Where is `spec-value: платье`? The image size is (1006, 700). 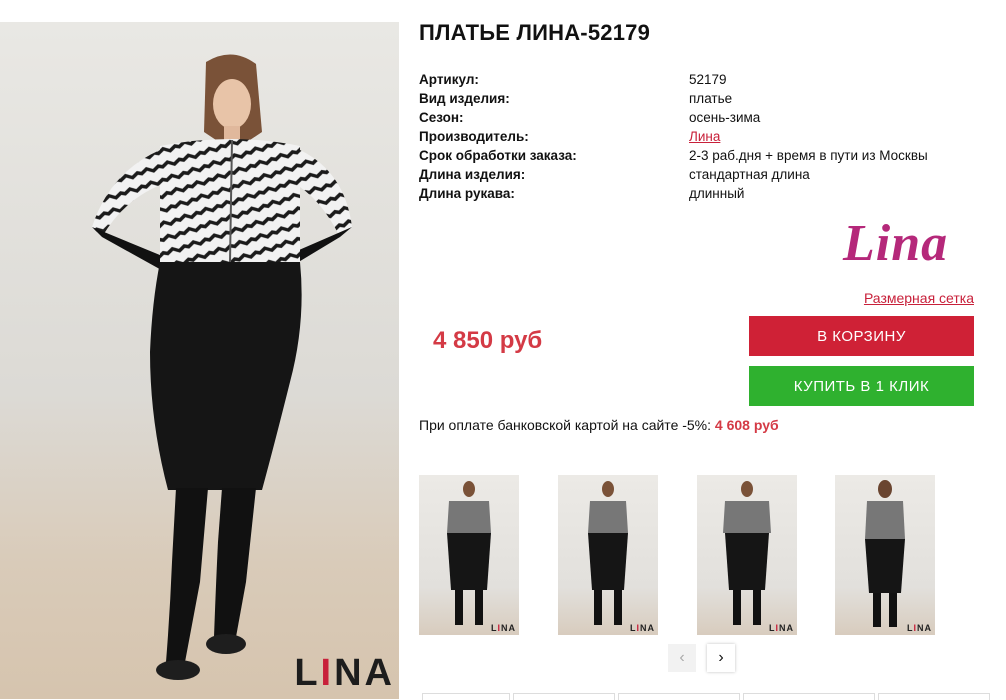 spec-value: платье is located at coordinates (711, 98).